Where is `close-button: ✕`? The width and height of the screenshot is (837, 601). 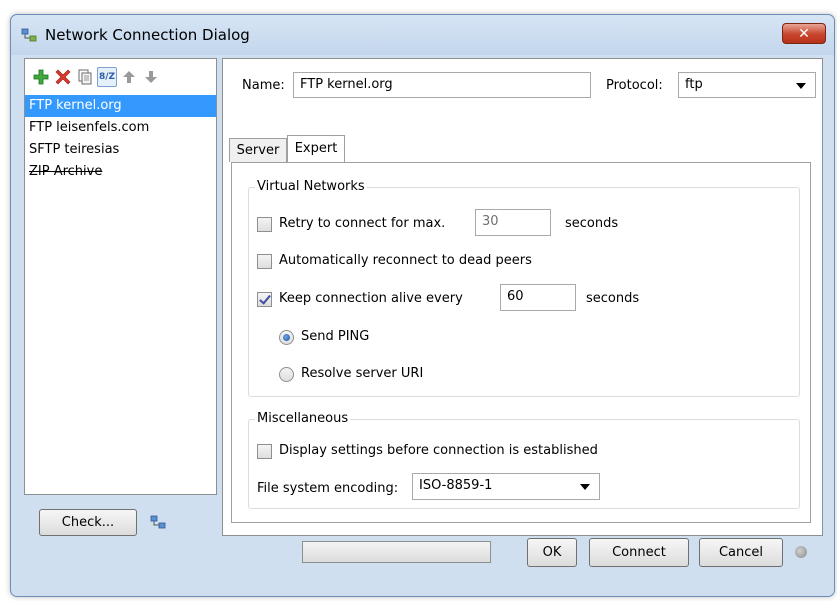 close-button: ✕ is located at coordinates (804, 33).